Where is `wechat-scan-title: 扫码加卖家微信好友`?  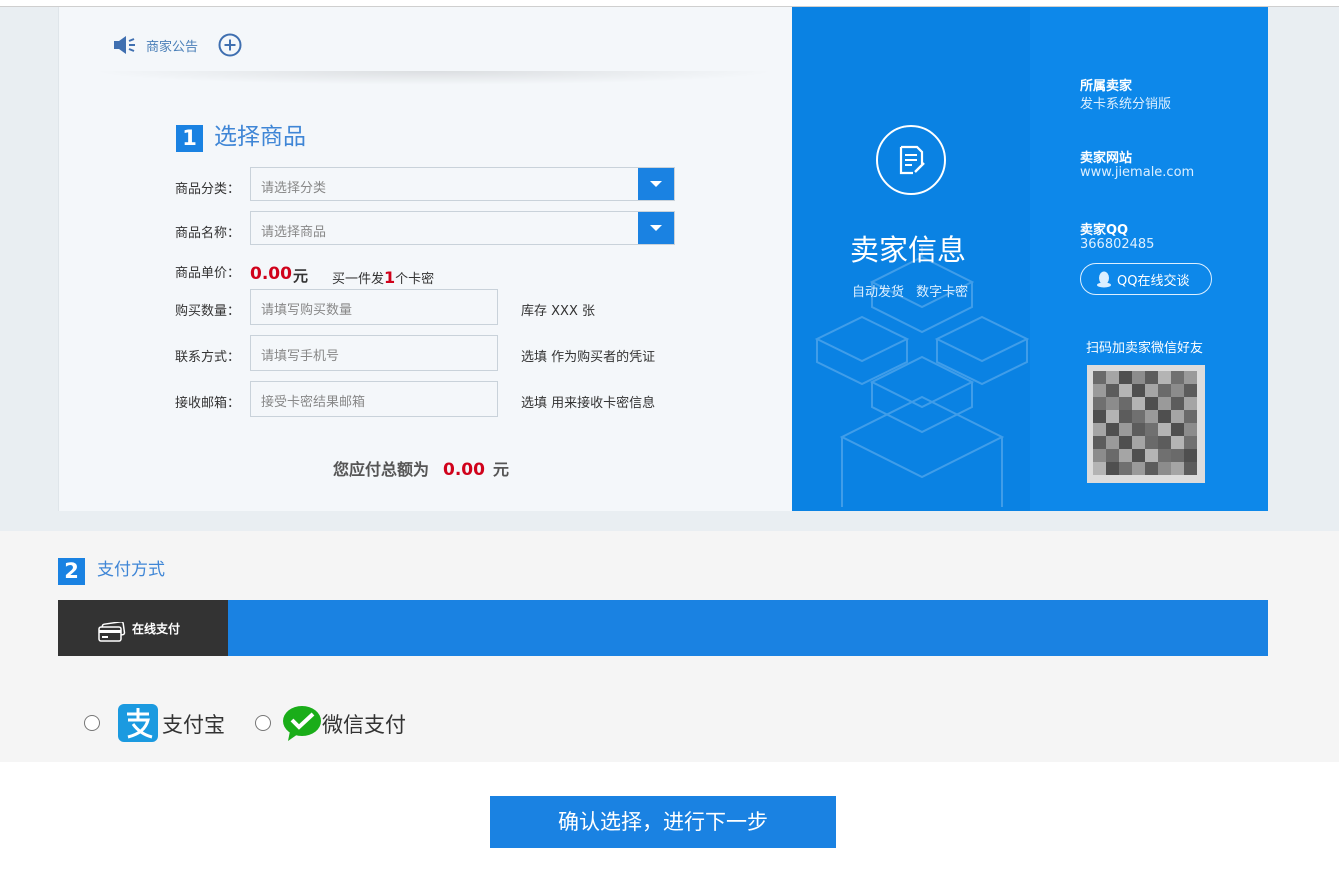
wechat-scan-title: 扫码加卖家微信好友 is located at coordinates (1145, 348).